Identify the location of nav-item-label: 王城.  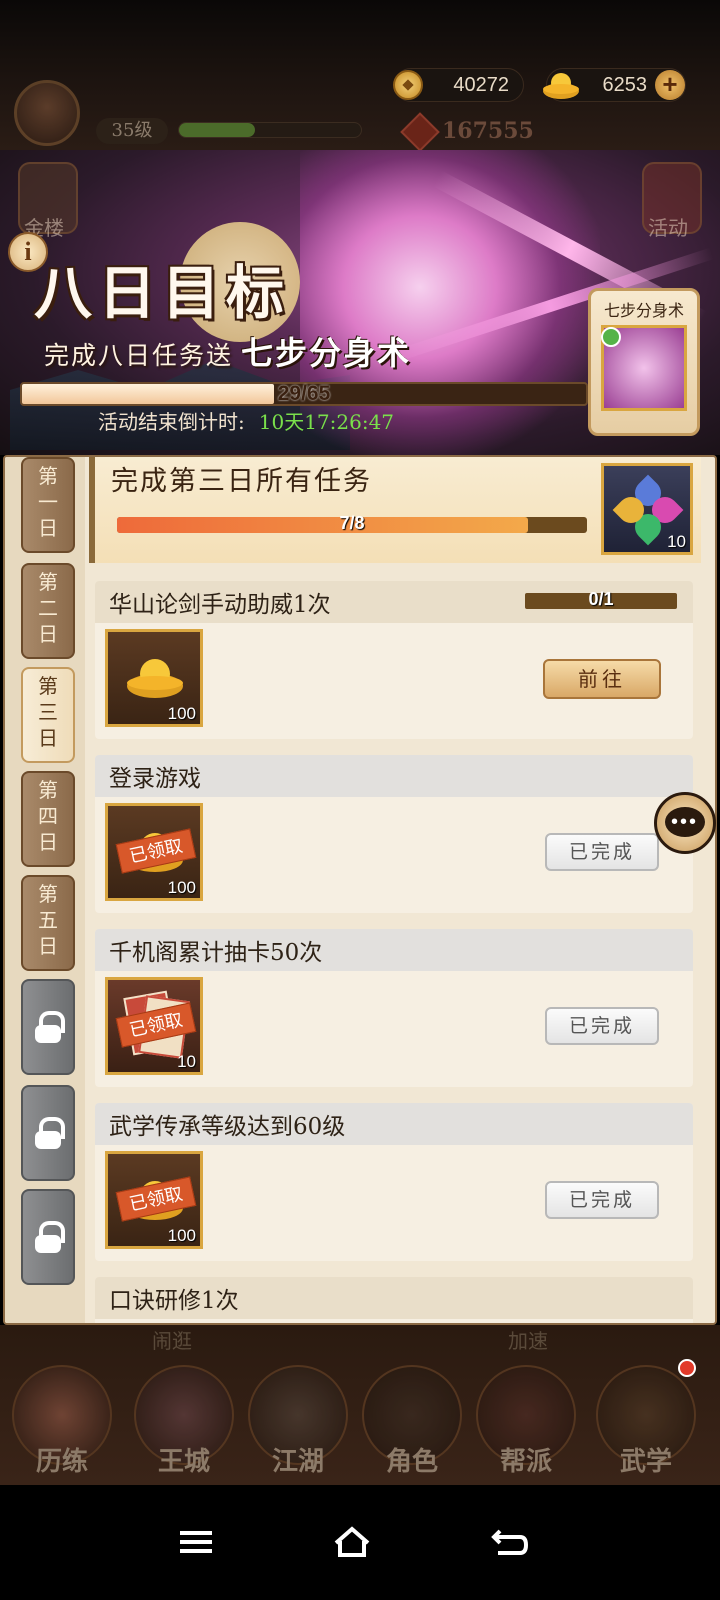
(184, 1459).